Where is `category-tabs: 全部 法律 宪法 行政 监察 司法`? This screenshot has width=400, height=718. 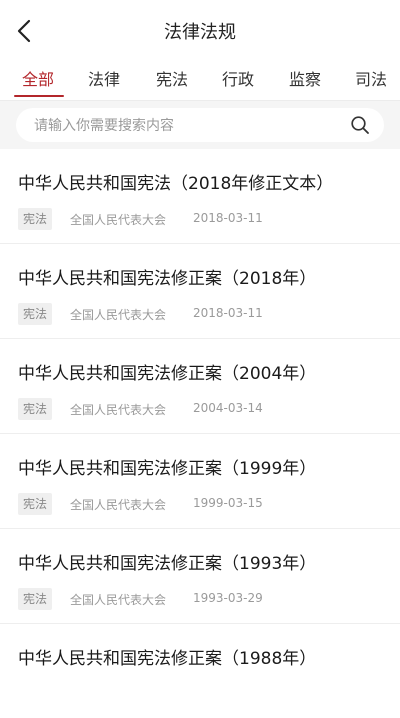 category-tabs: 全部 法律 宪法 行政 监察 司法 is located at coordinates (200, 81).